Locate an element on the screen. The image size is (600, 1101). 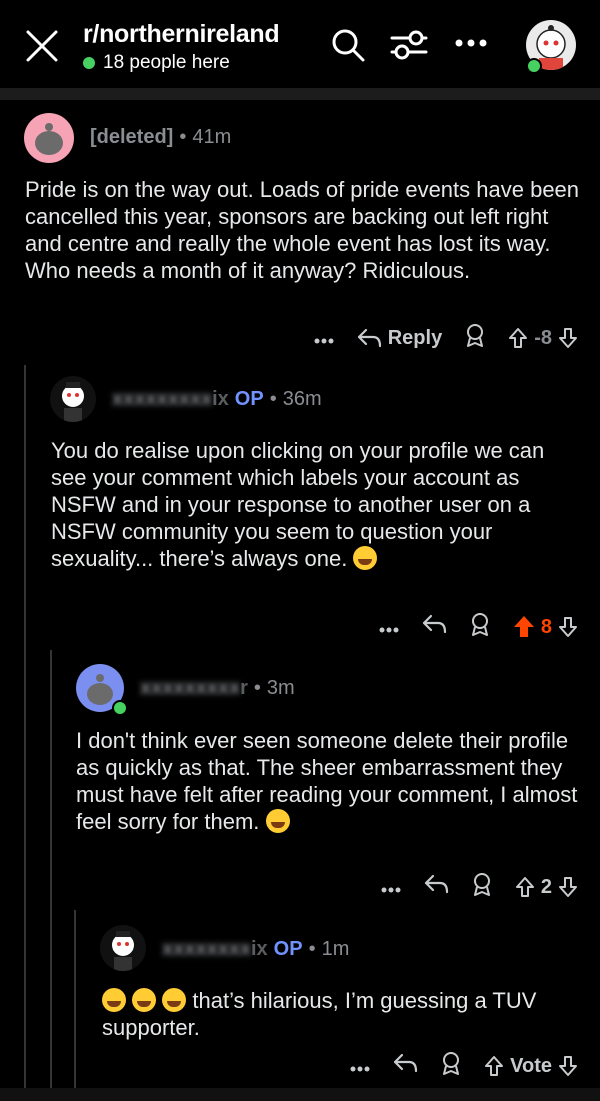
reply-label: Reply is located at coordinates (415, 337).